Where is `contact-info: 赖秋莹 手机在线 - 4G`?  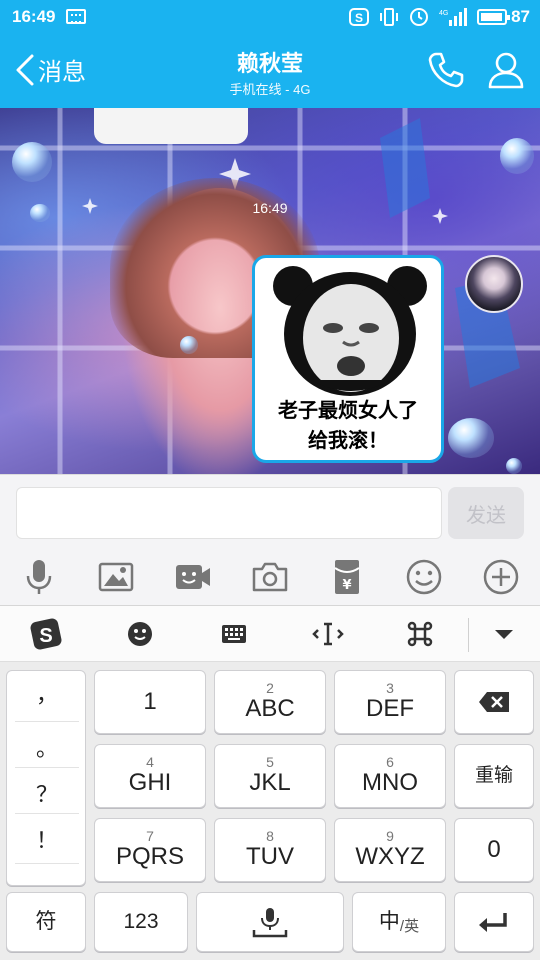 contact-info: 赖秋莹 手机在线 - 4G is located at coordinates (270, 72).